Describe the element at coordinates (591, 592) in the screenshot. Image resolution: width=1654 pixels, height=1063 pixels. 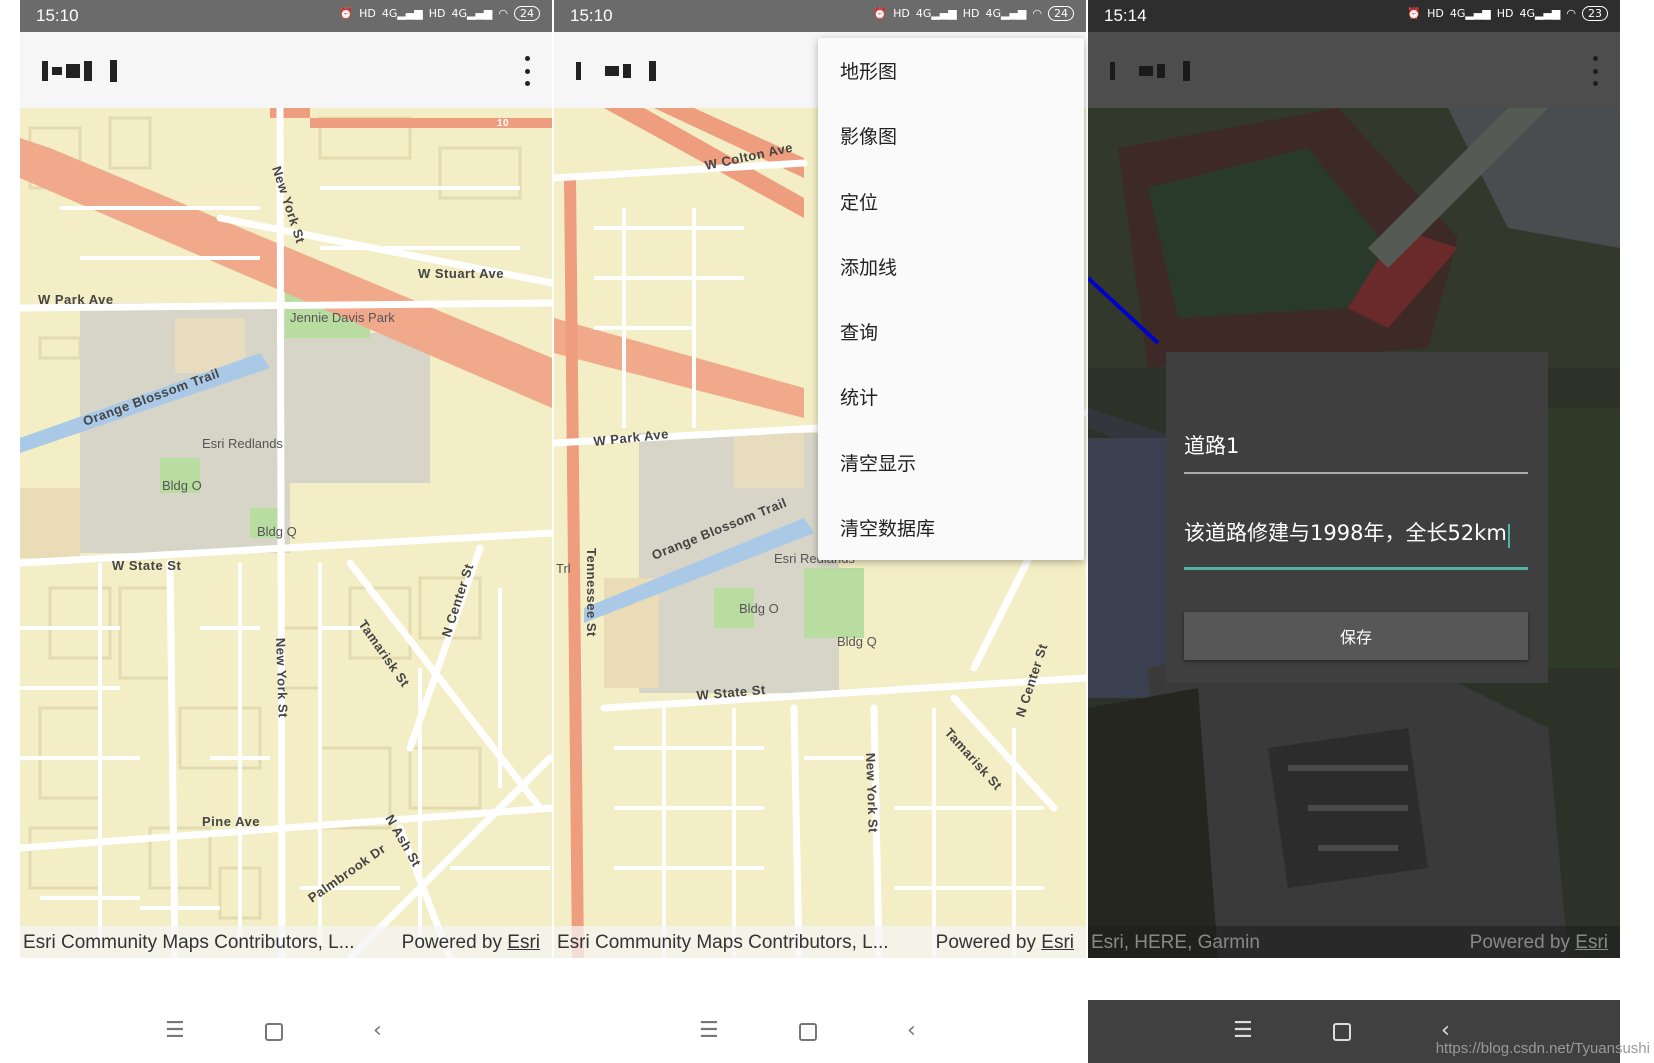
I see `map-label-tennessee-st: Tennessee St` at that location.